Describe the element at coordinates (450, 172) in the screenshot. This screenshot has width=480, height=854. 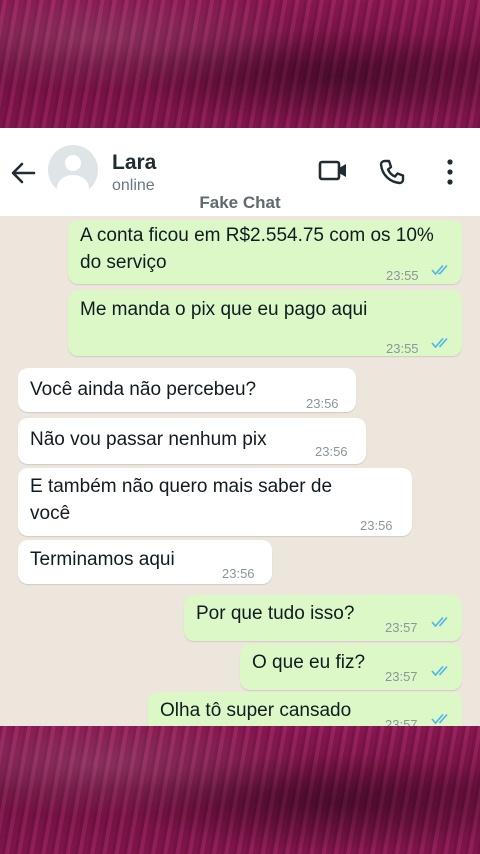
I see `more-vertical-icon` at that location.